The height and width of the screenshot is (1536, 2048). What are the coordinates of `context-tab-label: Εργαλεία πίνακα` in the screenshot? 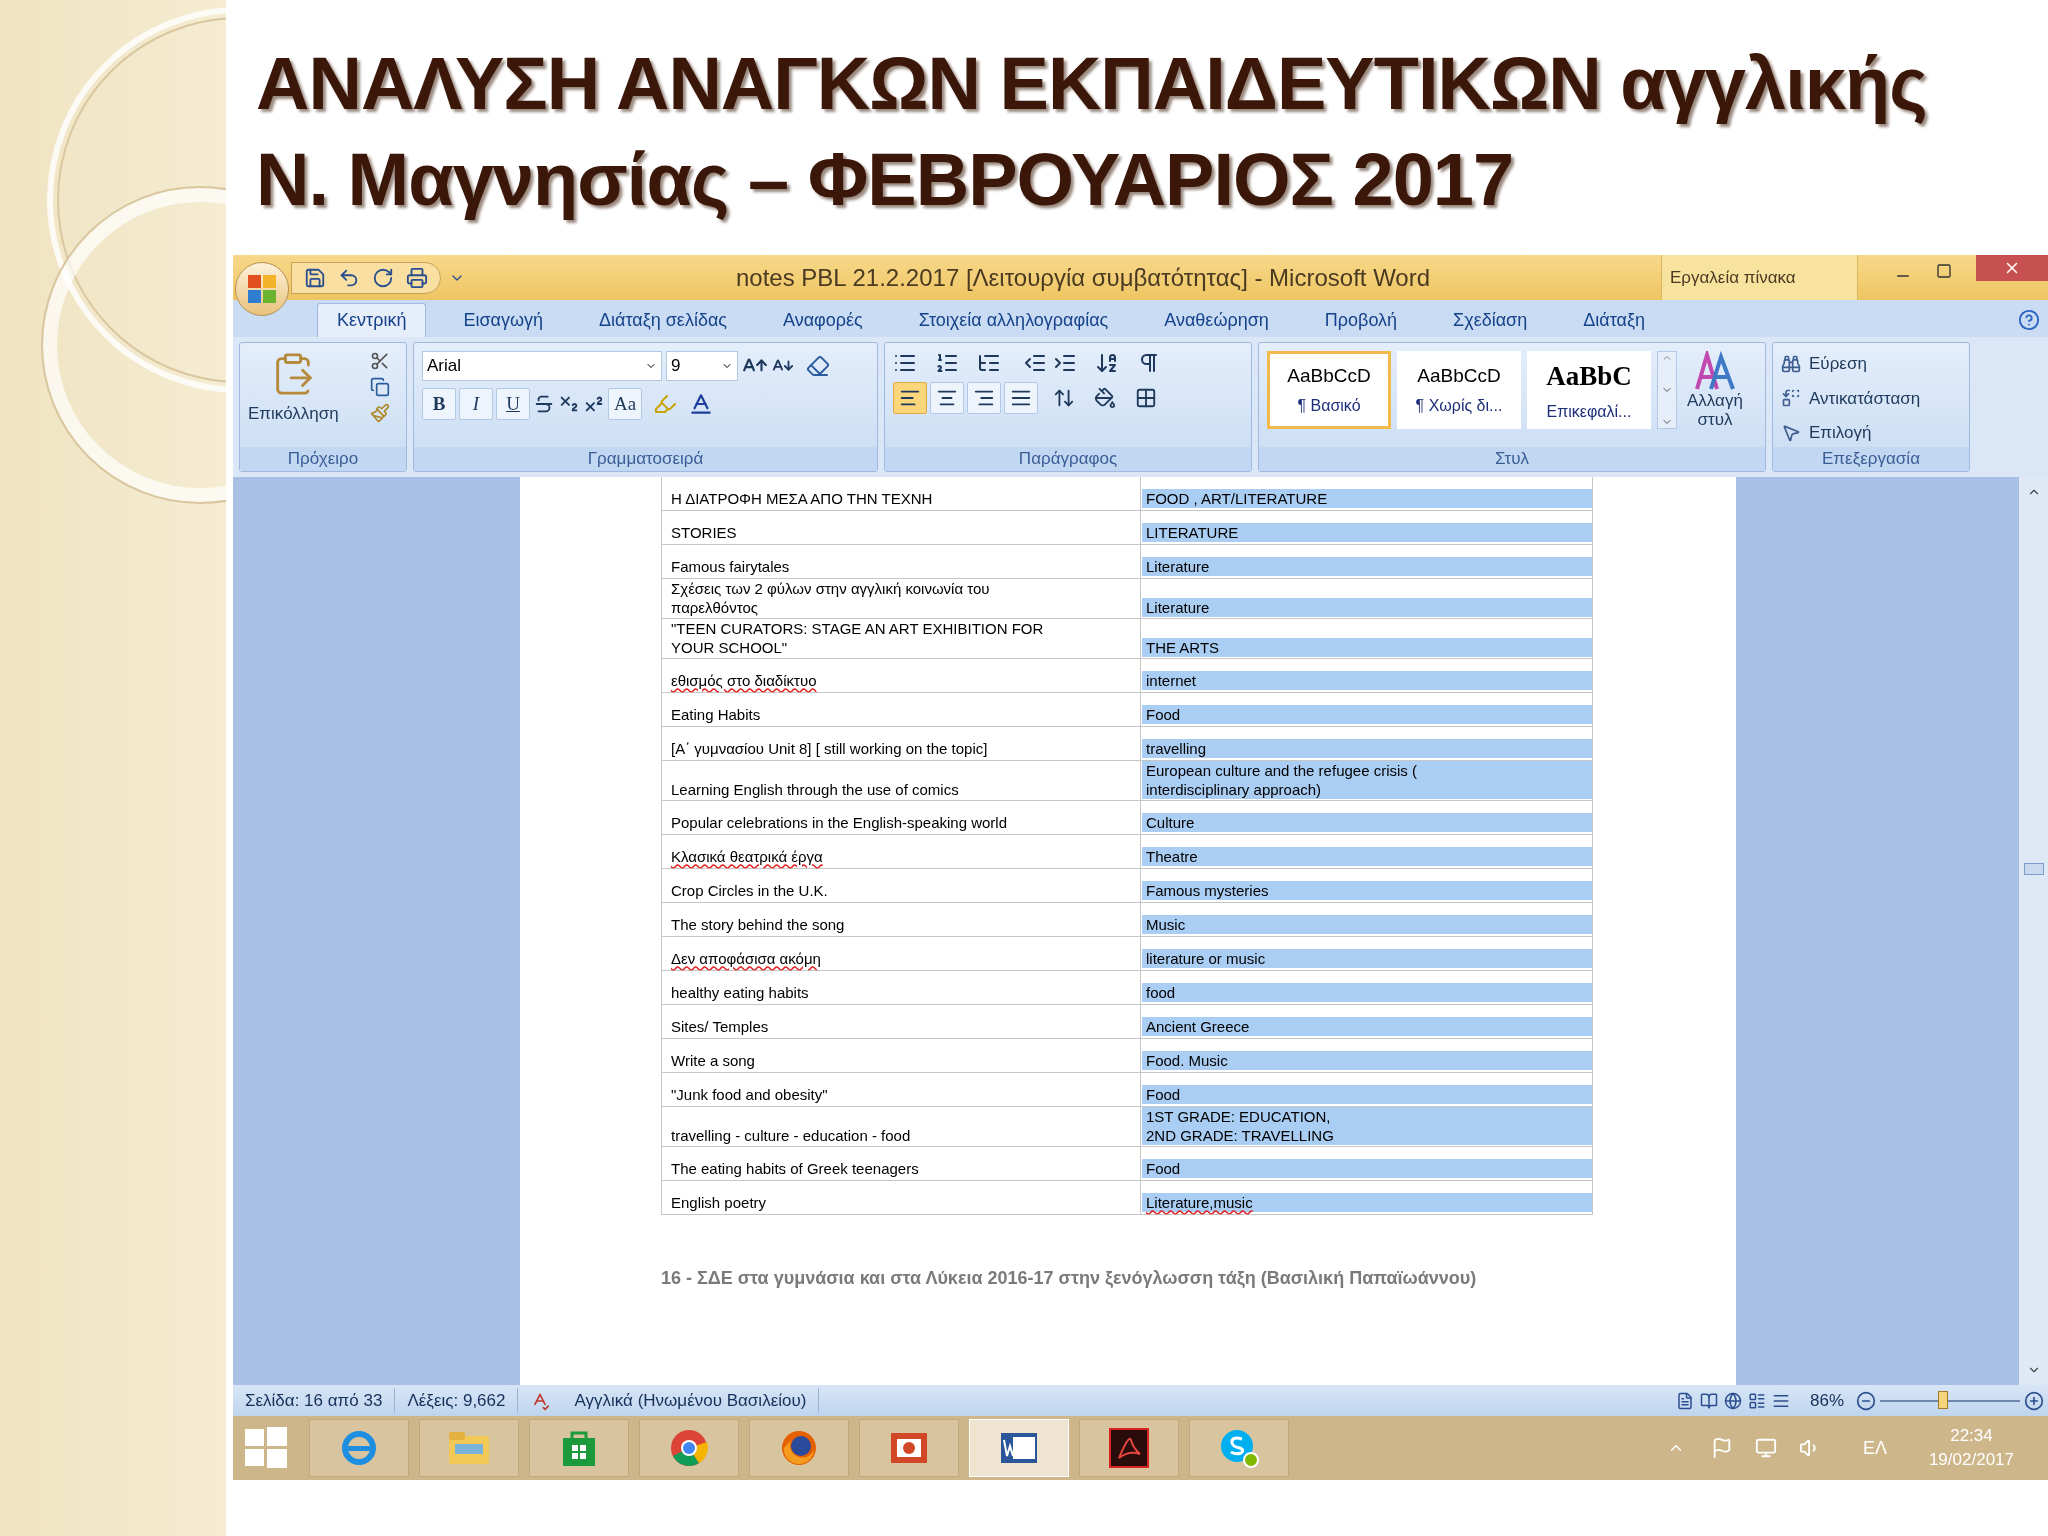 It's located at (1733, 277).